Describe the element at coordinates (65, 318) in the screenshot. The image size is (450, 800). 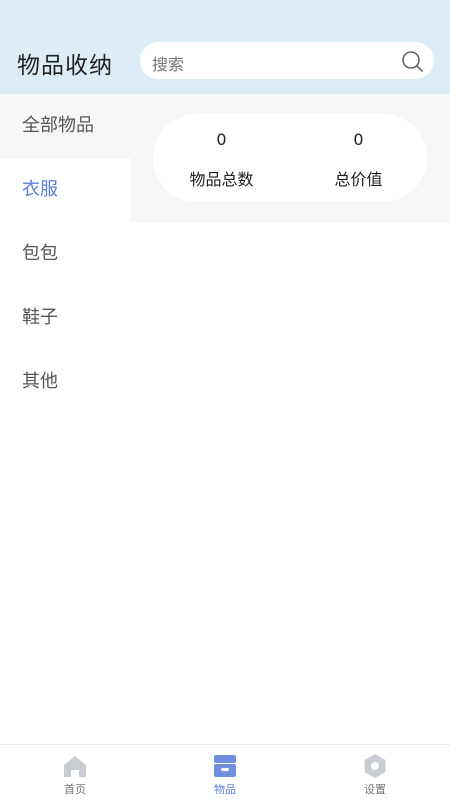
I see `sidebar-item-shoes: 鞋子` at that location.